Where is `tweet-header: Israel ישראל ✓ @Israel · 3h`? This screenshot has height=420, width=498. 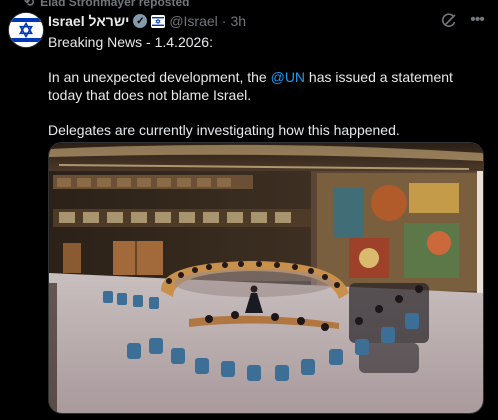
tweet-header: Israel ישראל ✓ @Israel · 3h is located at coordinates (269, 21).